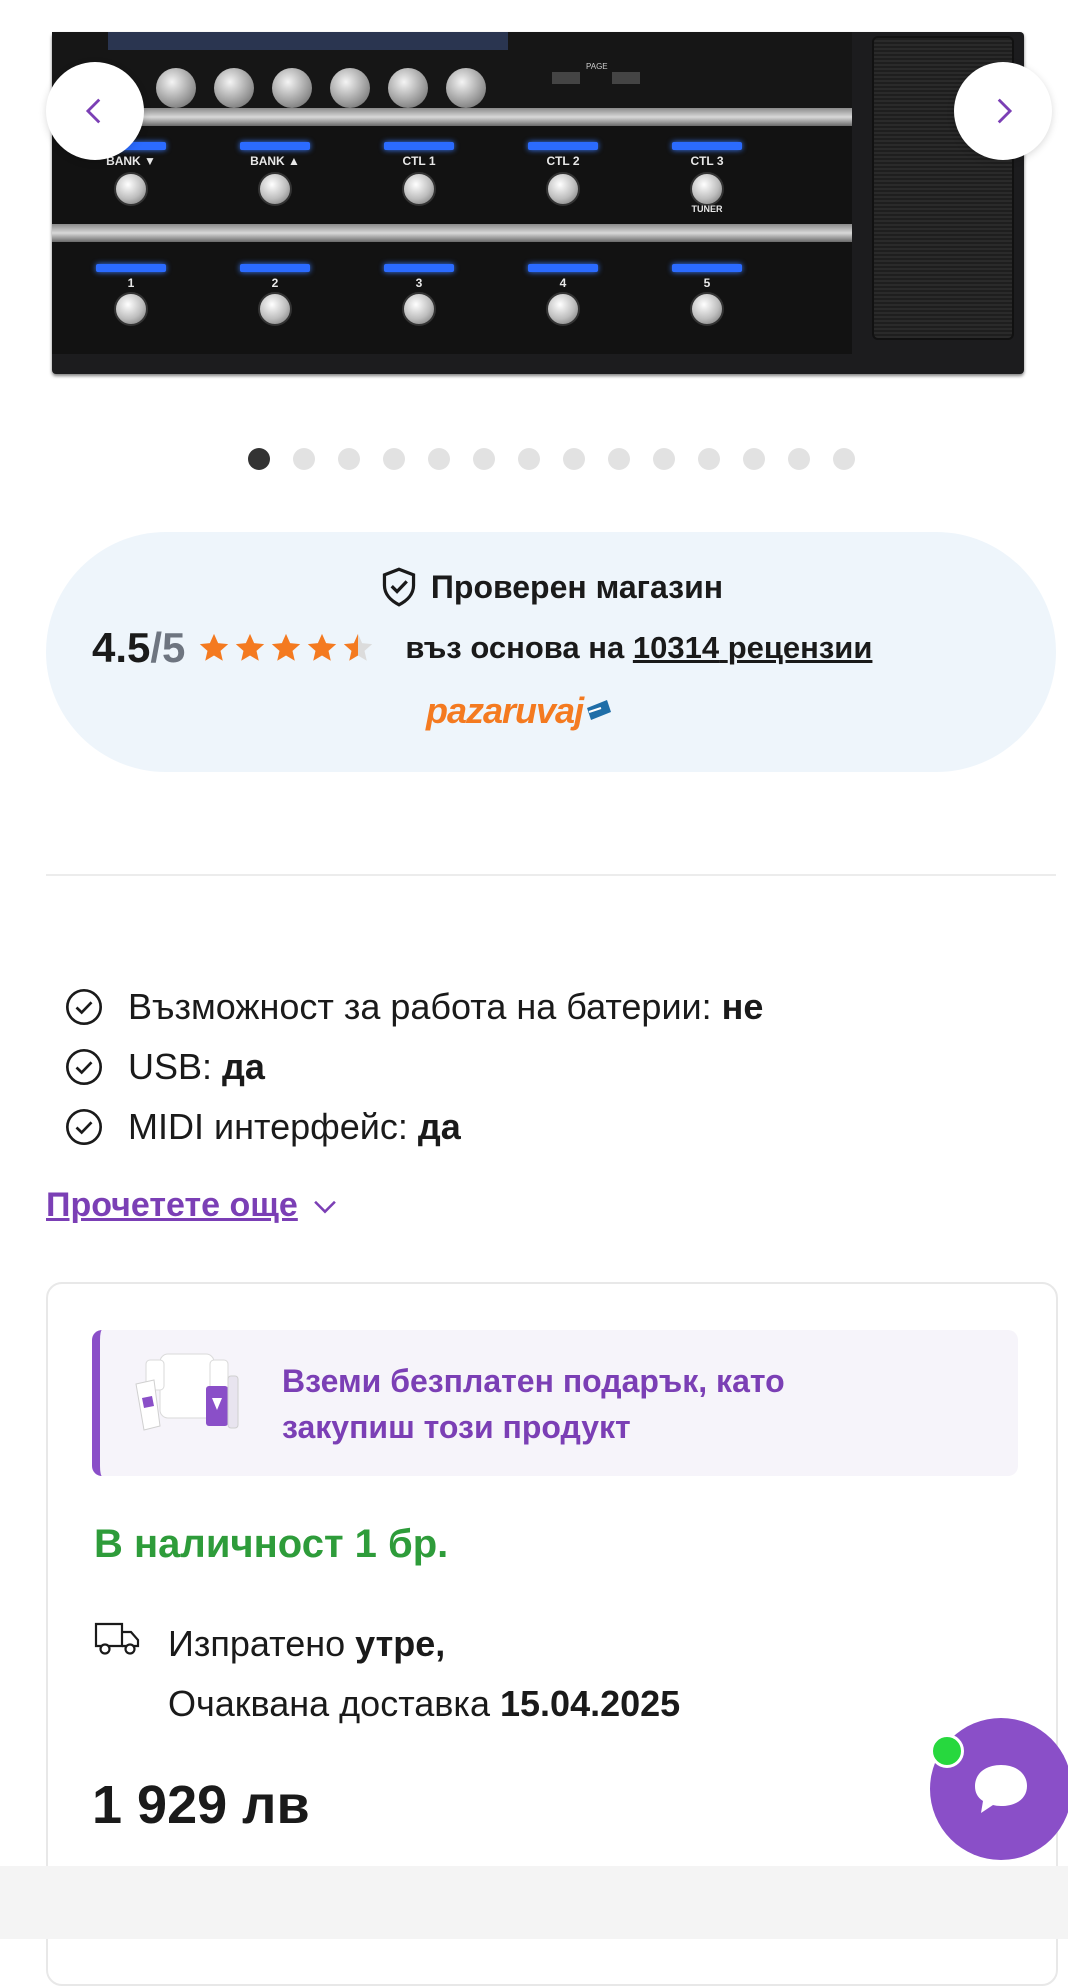  I want to click on rating-stars, so click(286, 648).